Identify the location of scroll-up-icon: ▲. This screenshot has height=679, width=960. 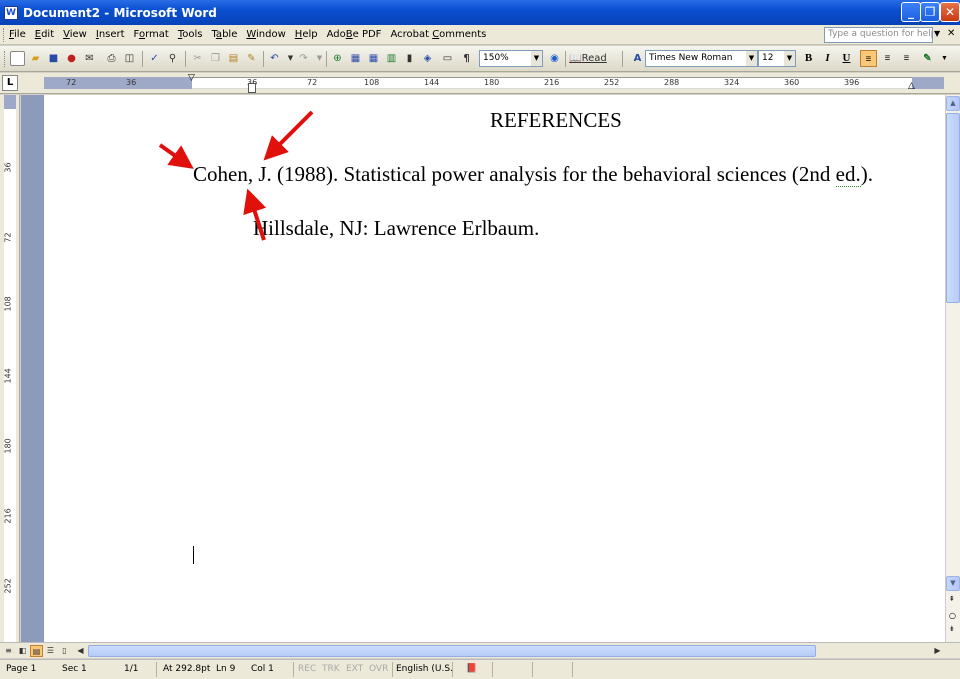
(953, 103).